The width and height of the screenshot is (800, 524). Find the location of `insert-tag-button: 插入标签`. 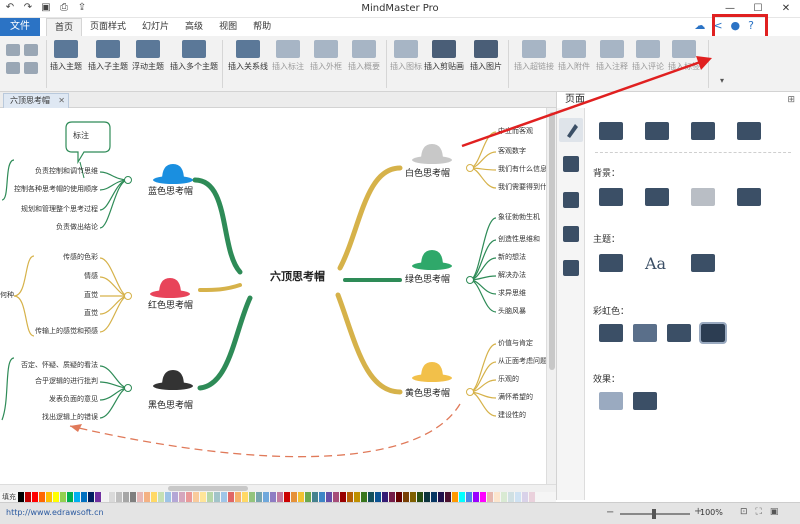

insert-tag-button: 插入标签 is located at coordinates (684, 56).